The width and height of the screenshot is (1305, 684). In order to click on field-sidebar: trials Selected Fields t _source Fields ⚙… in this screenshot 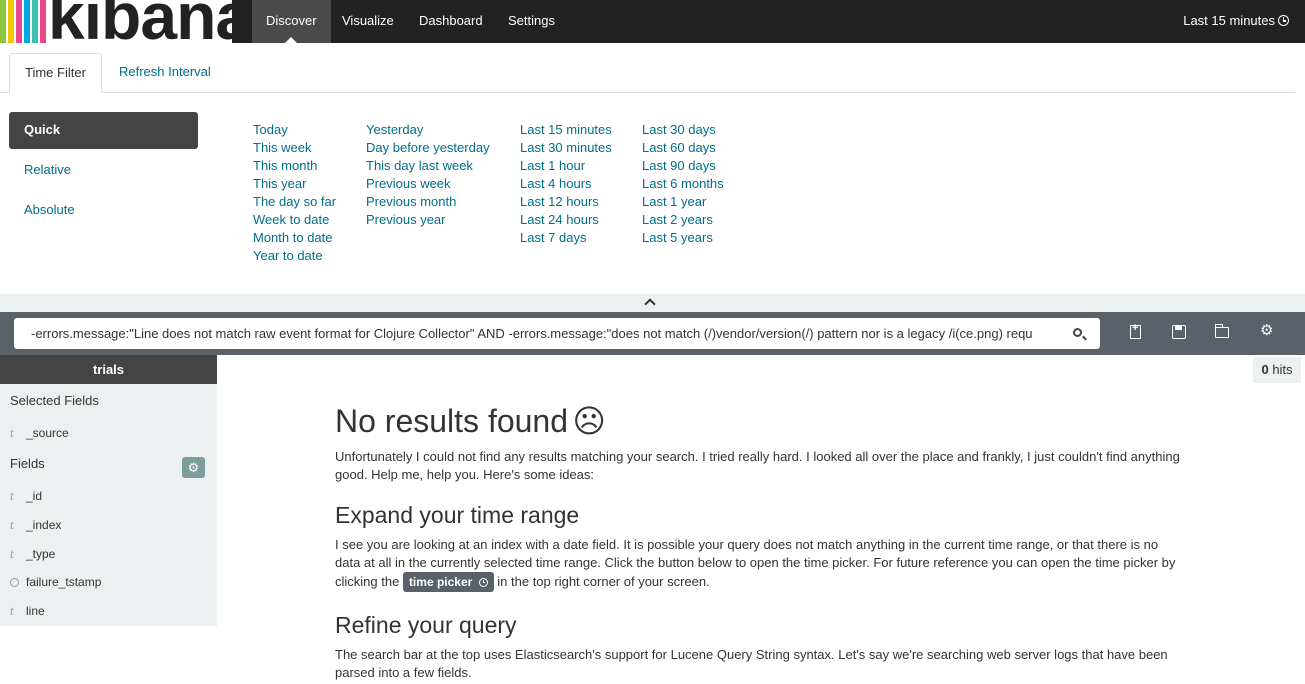, I will do `click(108, 490)`.